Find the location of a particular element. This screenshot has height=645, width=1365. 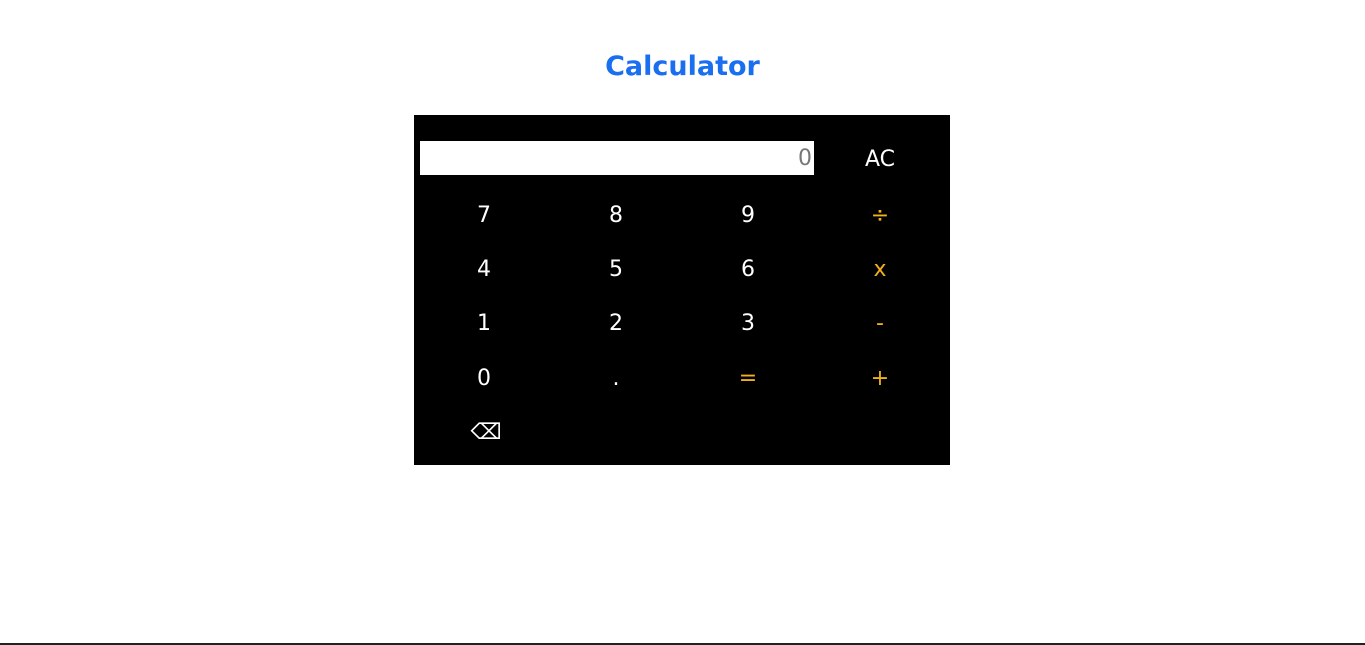

subtract-button: - is located at coordinates (880, 324).